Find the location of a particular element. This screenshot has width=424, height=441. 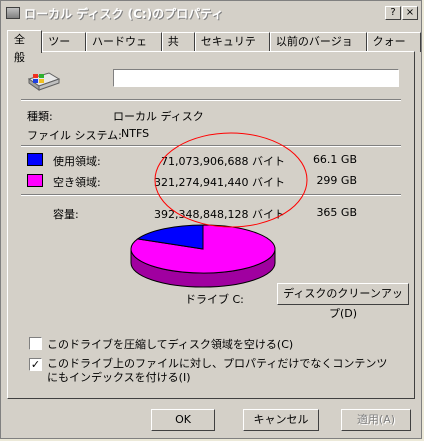

tab-tools: ツール is located at coordinates (64, 49).